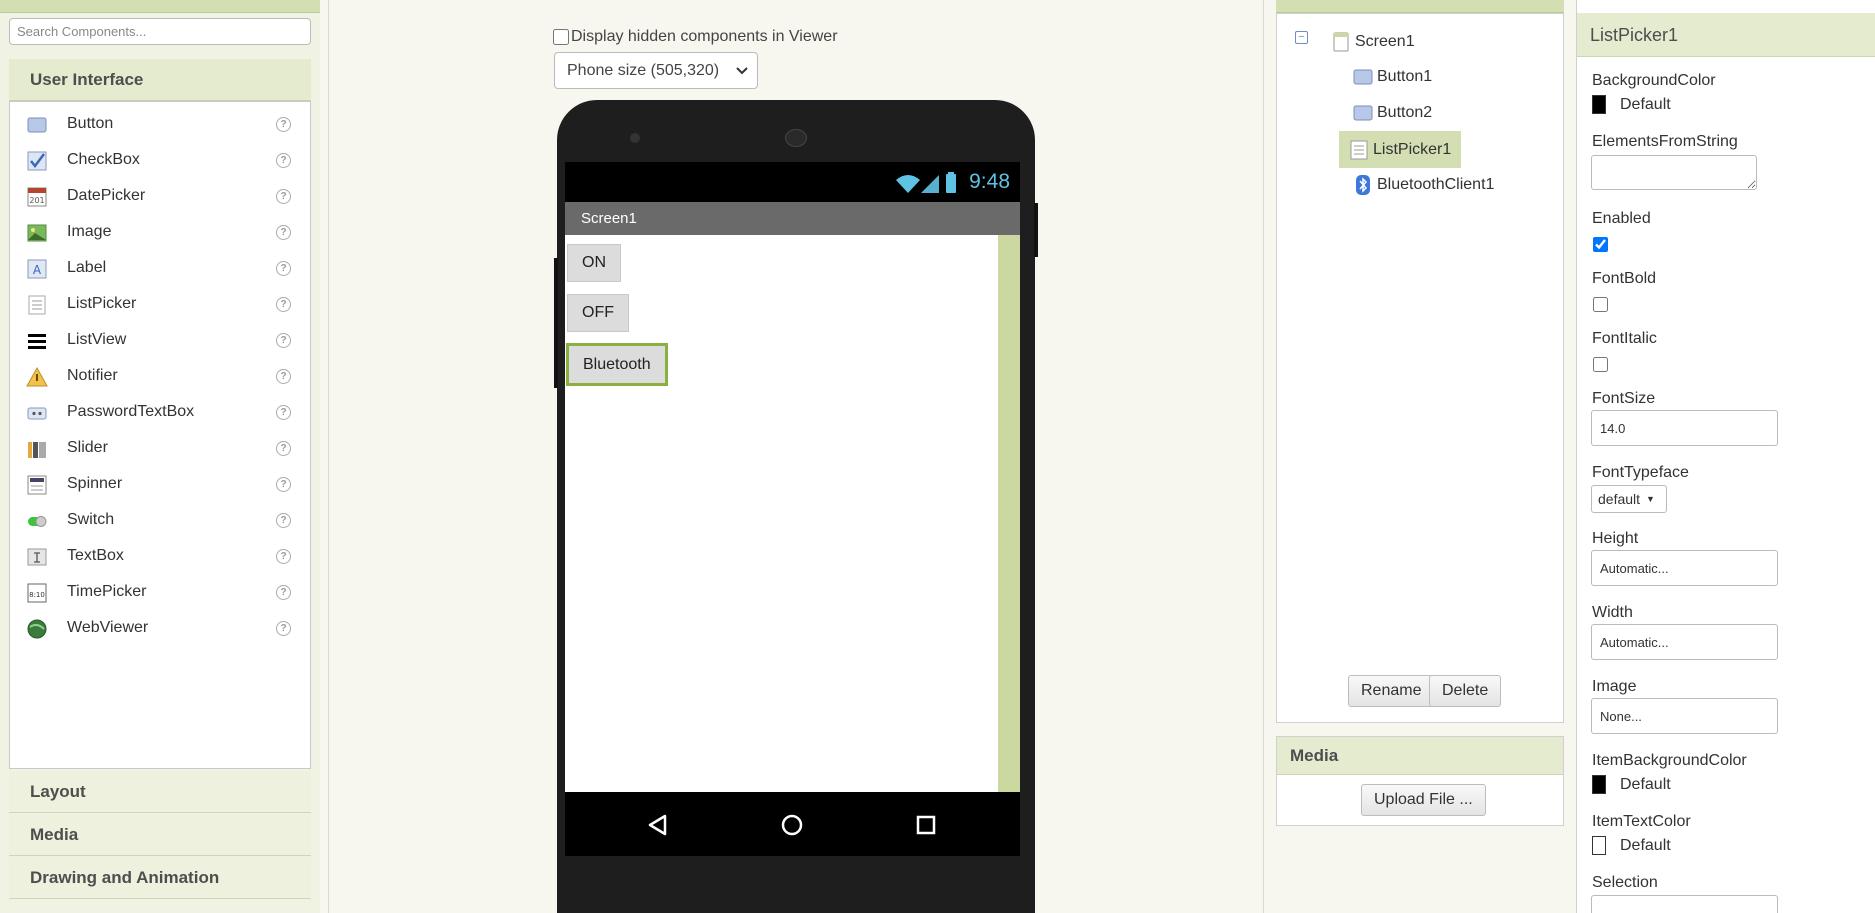 This screenshot has width=1875, height=913. What do you see at coordinates (160, 792) in the screenshot?
I see `category-layout: Layout` at bounding box center [160, 792].